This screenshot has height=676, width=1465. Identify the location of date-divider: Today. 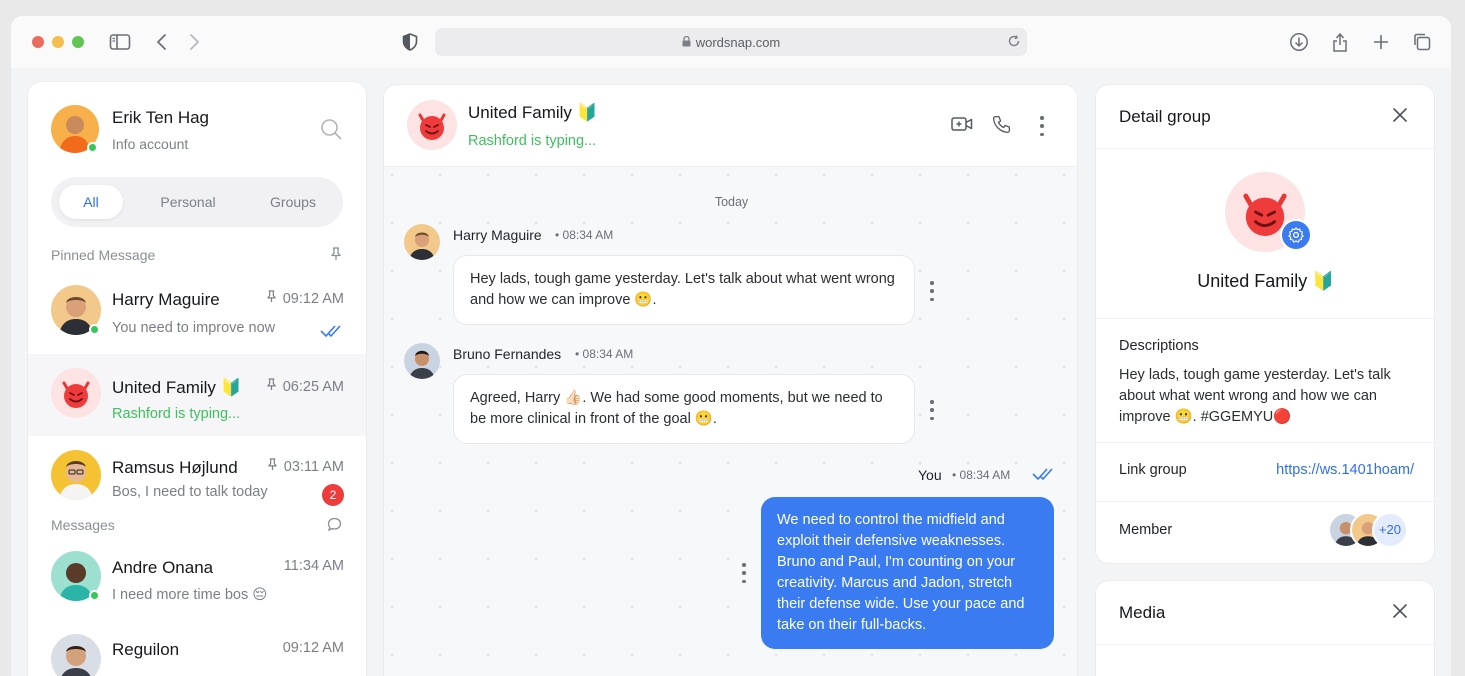
(731, 202).